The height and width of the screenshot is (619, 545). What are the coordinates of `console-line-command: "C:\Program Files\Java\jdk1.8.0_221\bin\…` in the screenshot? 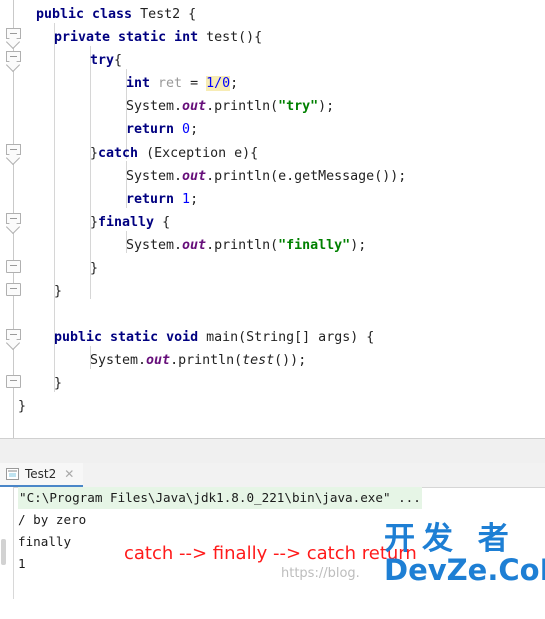 It's located at (220, 498).